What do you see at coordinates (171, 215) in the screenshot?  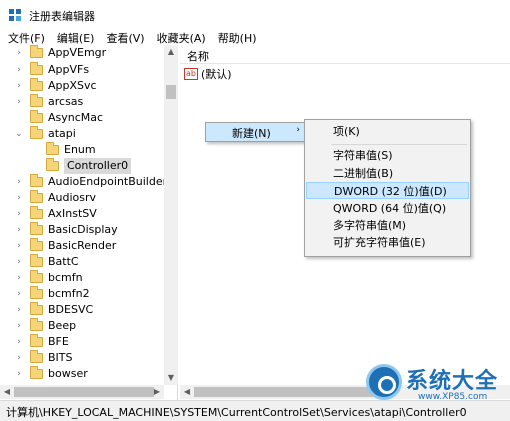 I see `tree-vertical-scrollbar: ▲ ▼` at bounding box center [171, 215].